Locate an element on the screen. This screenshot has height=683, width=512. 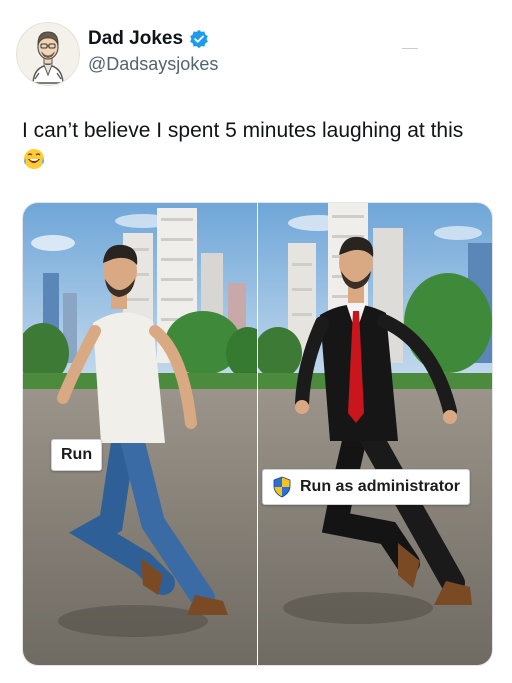
run-as-administrator-label-text: Run as administrator is located at coordinates (380, 486).